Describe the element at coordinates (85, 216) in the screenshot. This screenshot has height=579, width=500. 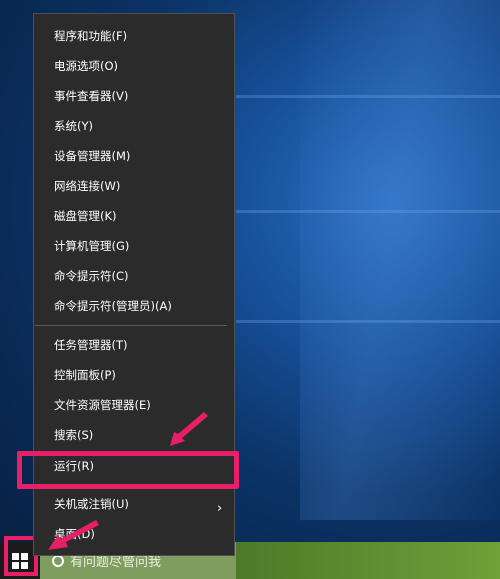
I see `menu-item-disk-management: 磁盘管理(K)` at that location.